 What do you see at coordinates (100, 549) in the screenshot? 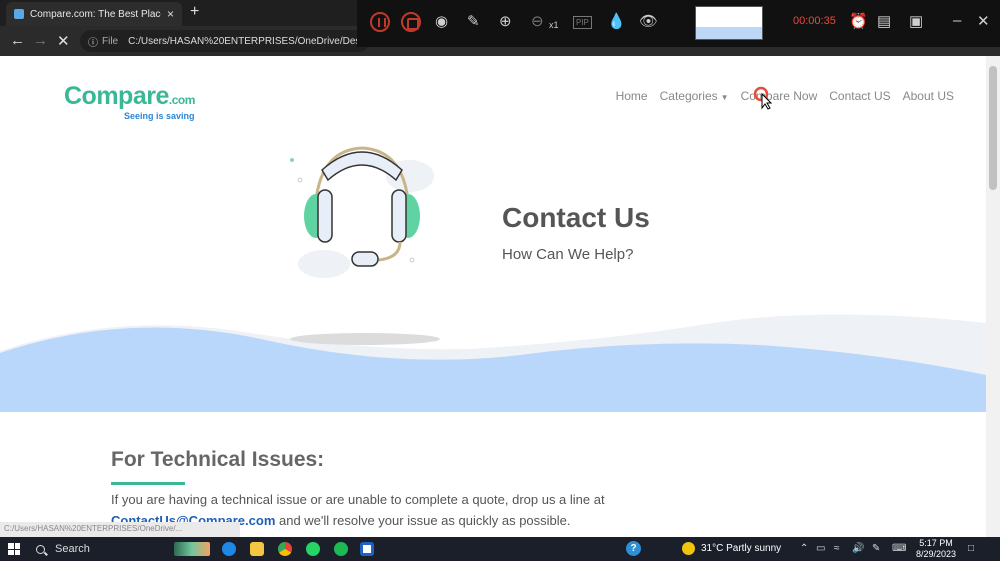
I see `taskbar-search: Search` at bounding box center [100, 549].